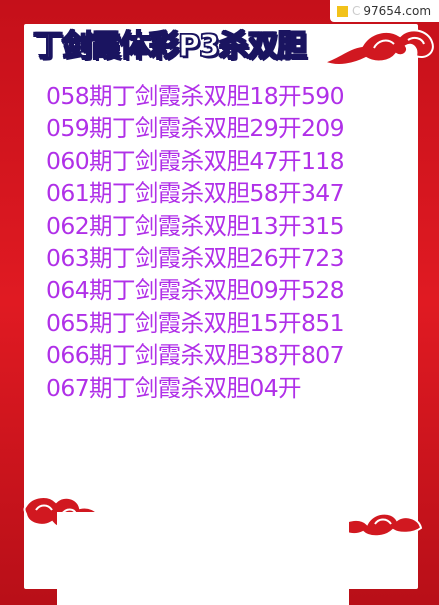 Image resolution: width=439 pixels, height=605 pixels. What do you see at coordinates (195, 160) in the screenshot?
I see `list-item: 060期丁剑霞杀双胆47开118` at bounding box center [195, 160].